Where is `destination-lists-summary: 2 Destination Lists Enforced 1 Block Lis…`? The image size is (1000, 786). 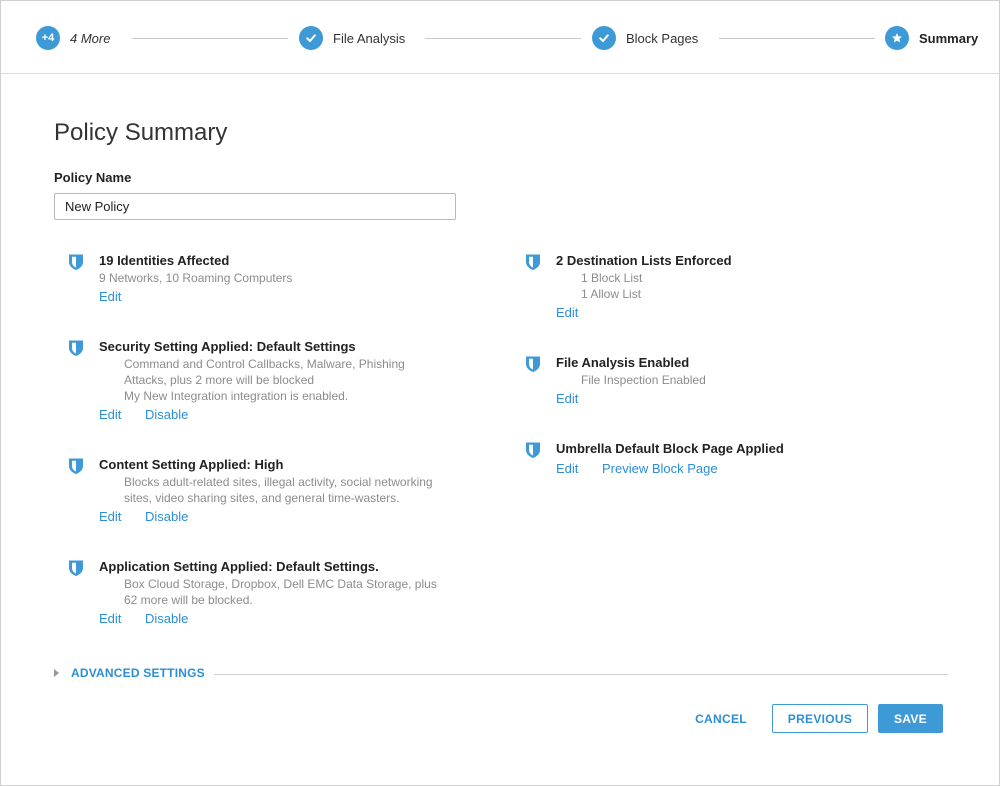
destination-lists-summary: 2 Destination Lists Enforced 1 Block Lis… is located at coordinates (725, 290).